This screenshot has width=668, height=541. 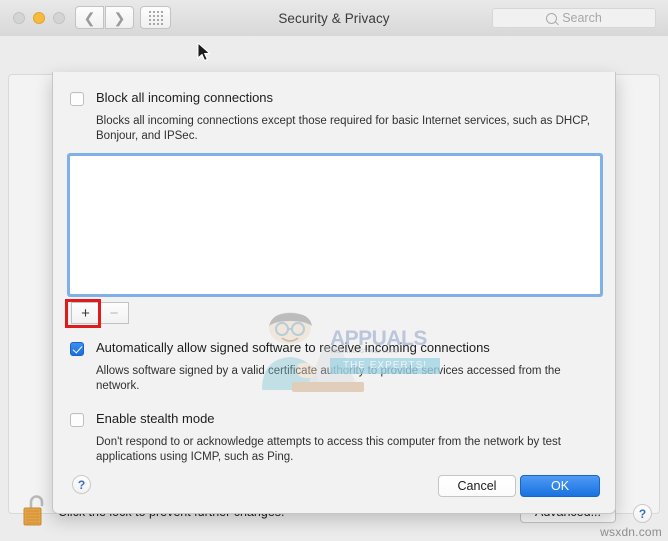 What do you see at coordinates (77, 349) in the screenshot?
I see `auto-allow-checkbox` at bounding box center [77, 349].